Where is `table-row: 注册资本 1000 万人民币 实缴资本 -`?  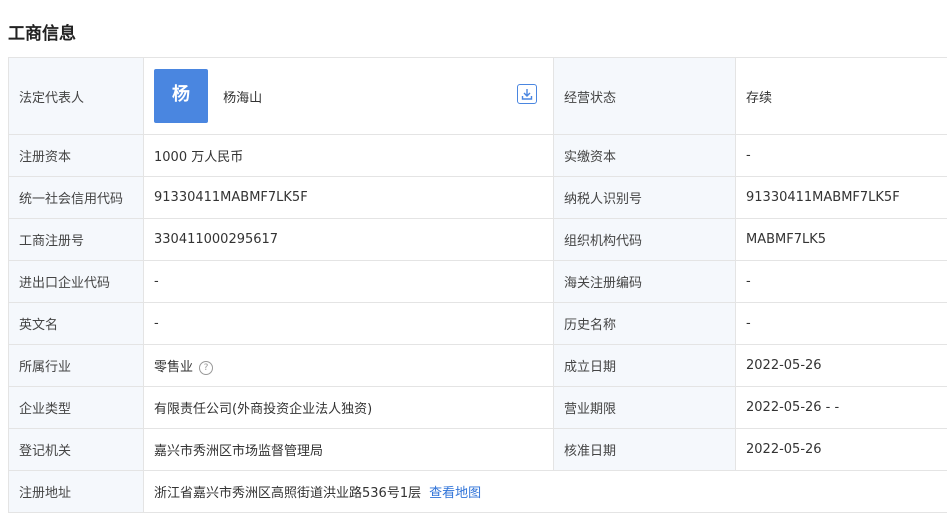 table-row: 注册资本 1000 万人民币 实缴资本 - is located at coordinates (478, 156).